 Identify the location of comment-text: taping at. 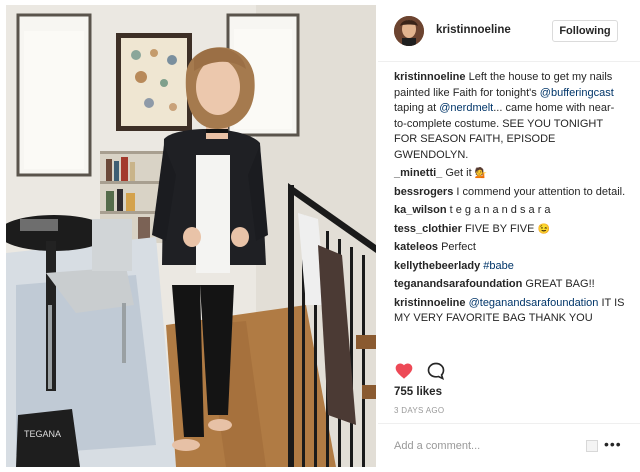
(417, 108).